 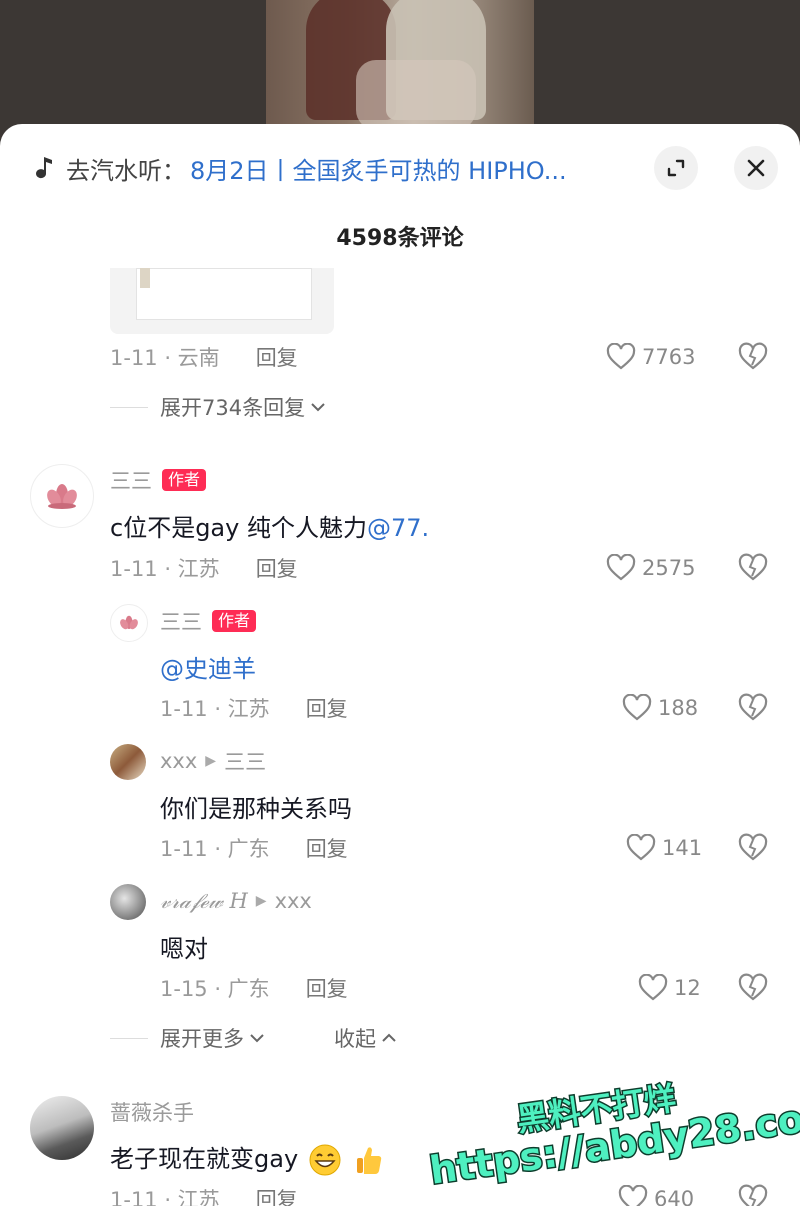 I want to click on reply-to-name: 三三, so click(x=245, y=761).